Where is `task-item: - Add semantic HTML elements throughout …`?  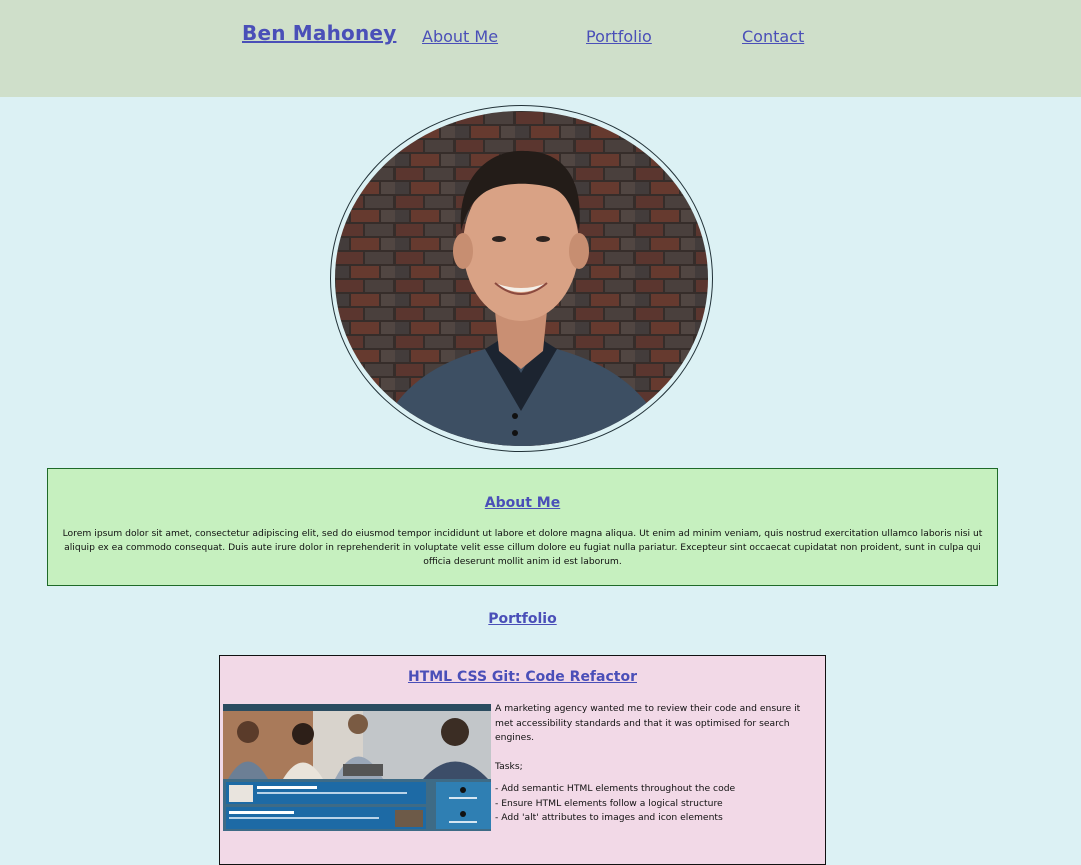 task-item: - Add semantic HTML elements throughout … is located at coordinates (615, 788).